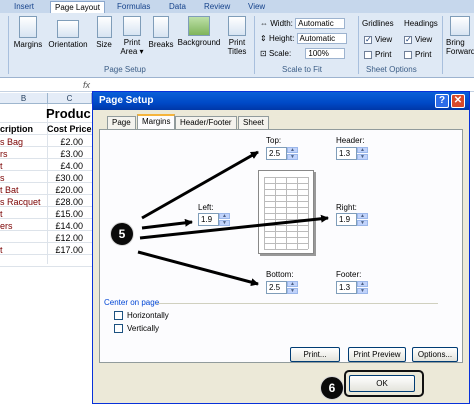  I want to click on print-area-label-2: Area ▾, so click(132, 51).